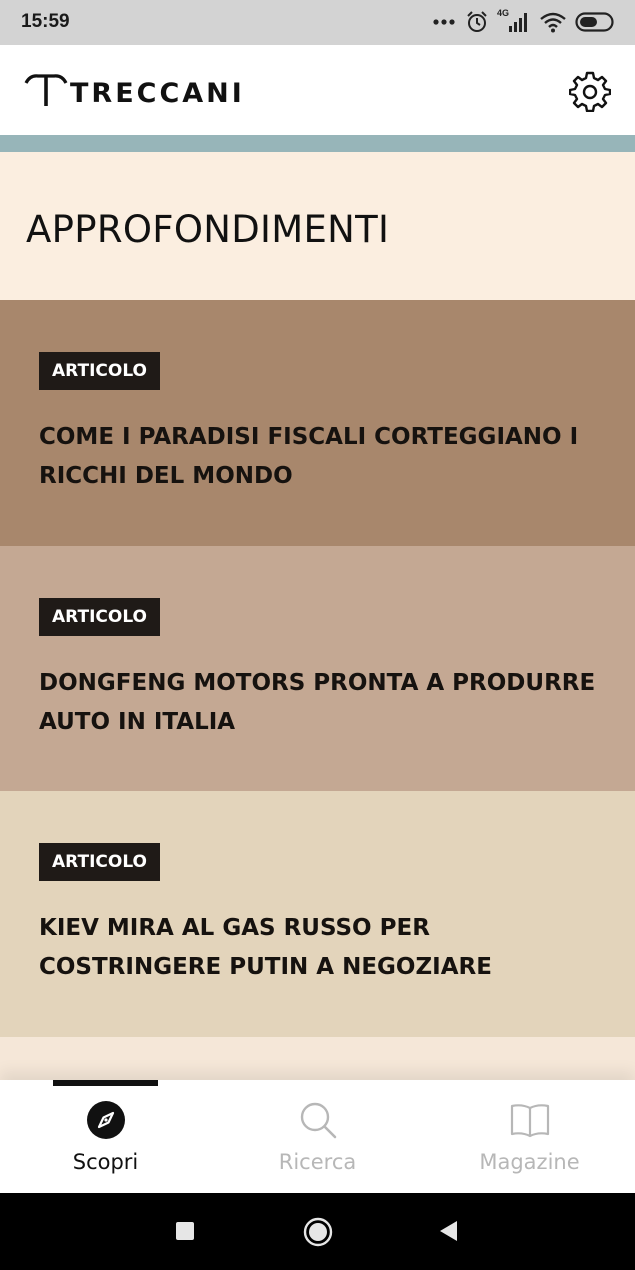 This screenshot has width=635, height=1270. What do you see at coordinates (529, 1162) in the screenshot?
I see `tab-label: Magazine` at bounding box center [529, 1162].